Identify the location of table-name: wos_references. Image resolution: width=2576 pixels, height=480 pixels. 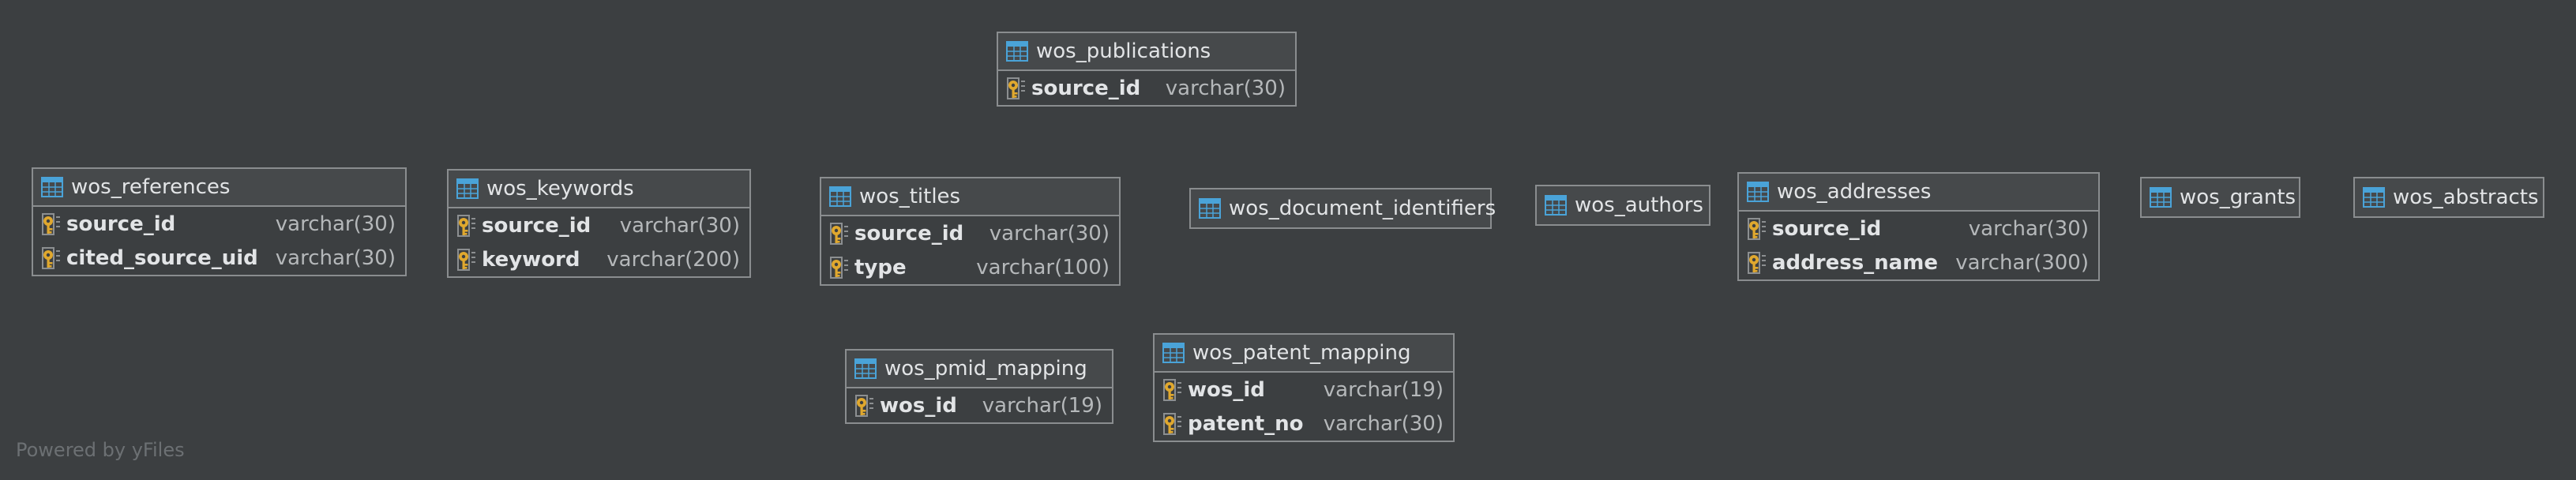
(151, 187).